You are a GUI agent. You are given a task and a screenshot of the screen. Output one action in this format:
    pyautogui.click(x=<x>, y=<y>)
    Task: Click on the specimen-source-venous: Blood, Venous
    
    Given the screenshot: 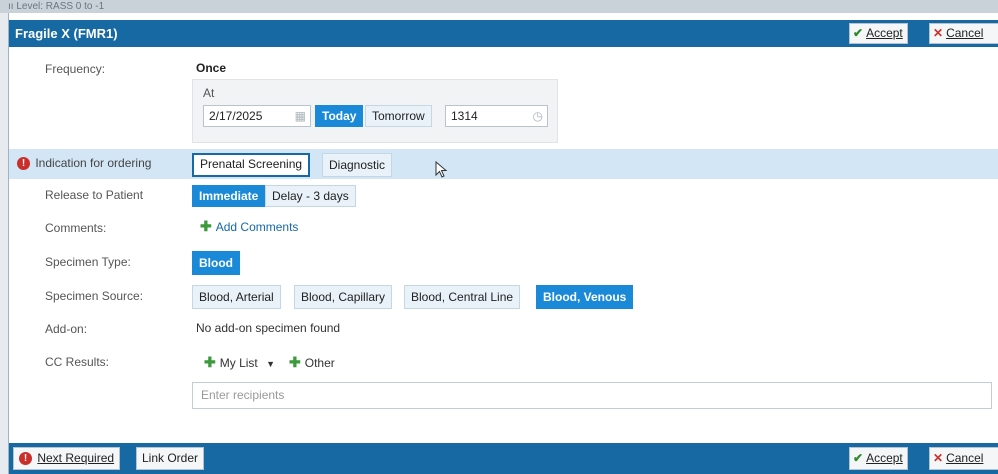 What is the action you would take?
    pyautogui.click(x=585, y=297)
    